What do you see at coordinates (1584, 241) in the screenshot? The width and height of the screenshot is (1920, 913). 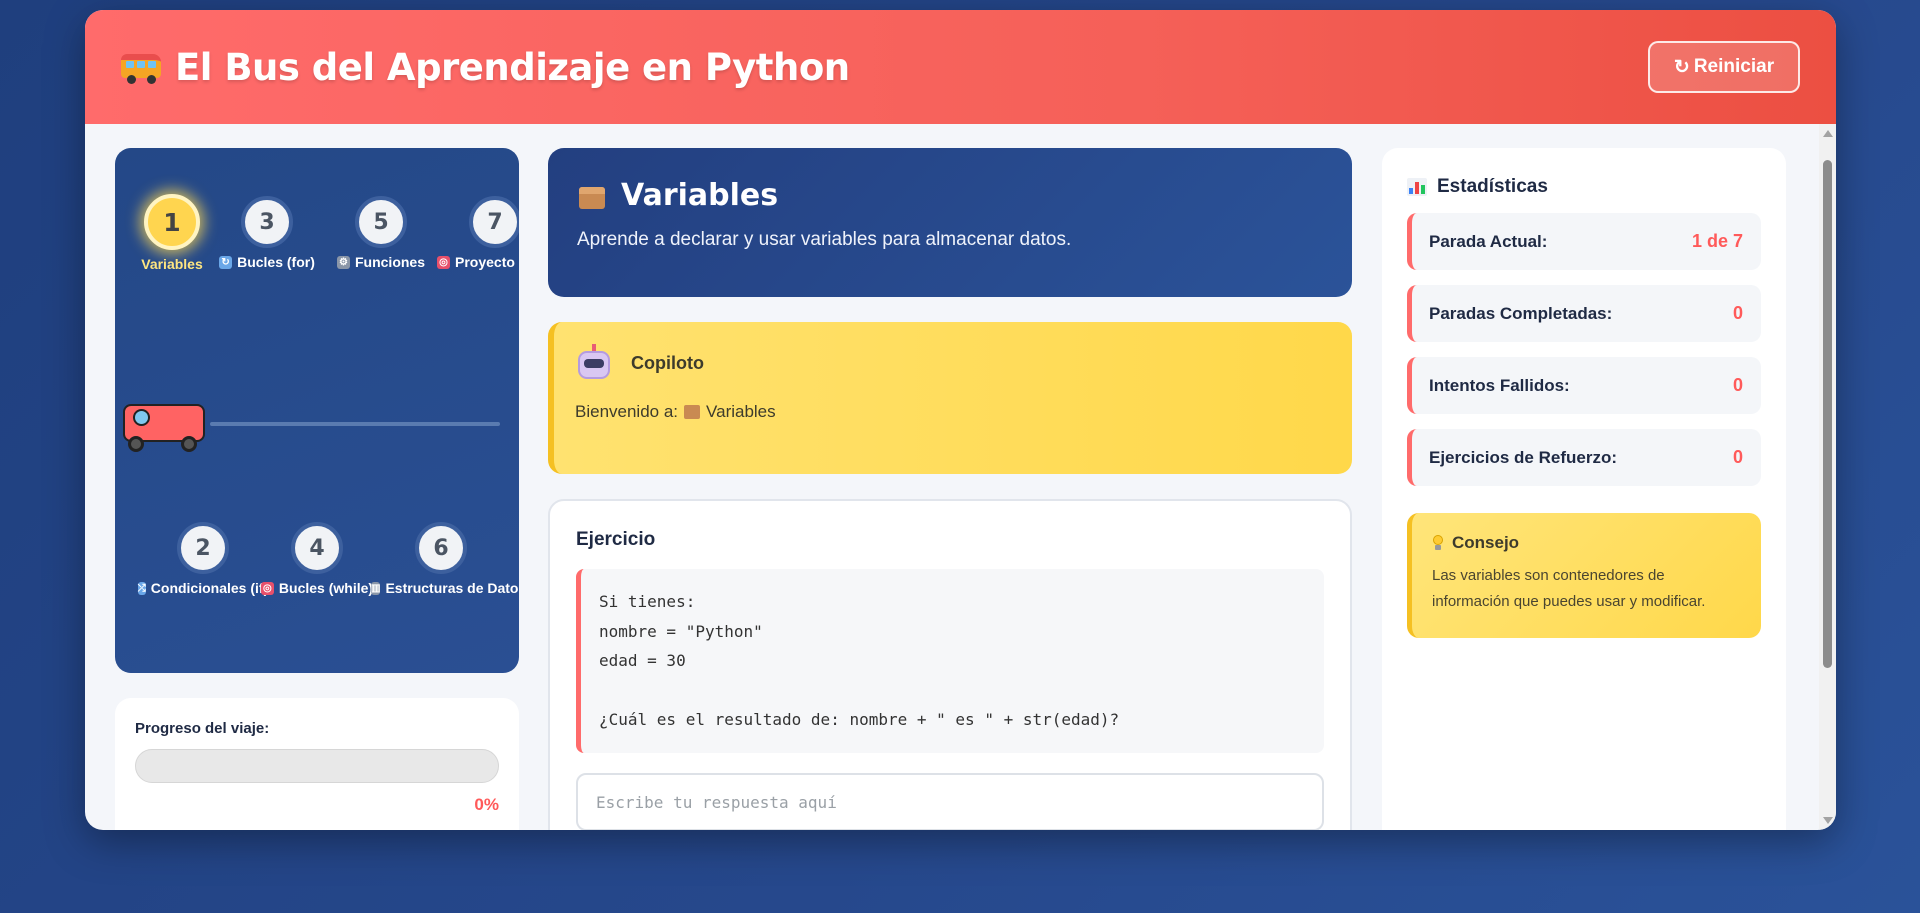 I see `stat-current-stop: Parada Actual: 1 de 7` at bounding box center [1584, 241].